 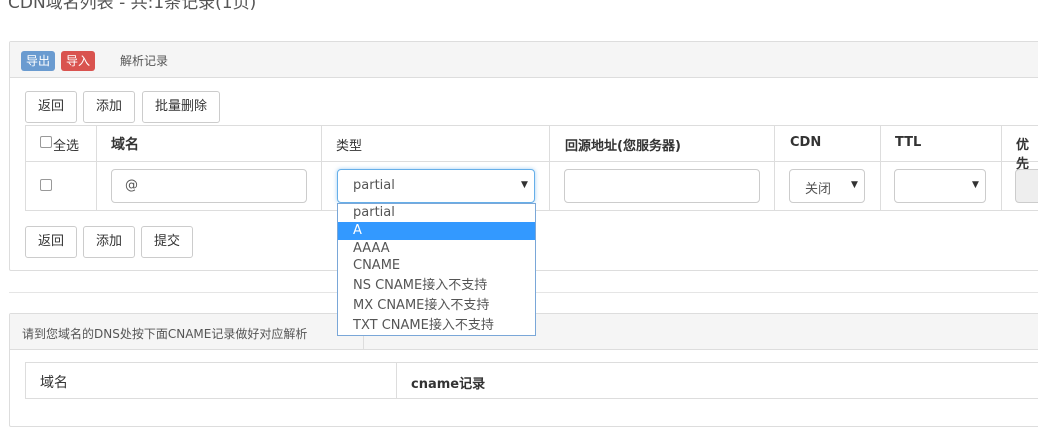 What do you see at coordinates (1023, 155) in the screenshot?
I see `header-priority: 优先` at bounding box center [1023, 155].